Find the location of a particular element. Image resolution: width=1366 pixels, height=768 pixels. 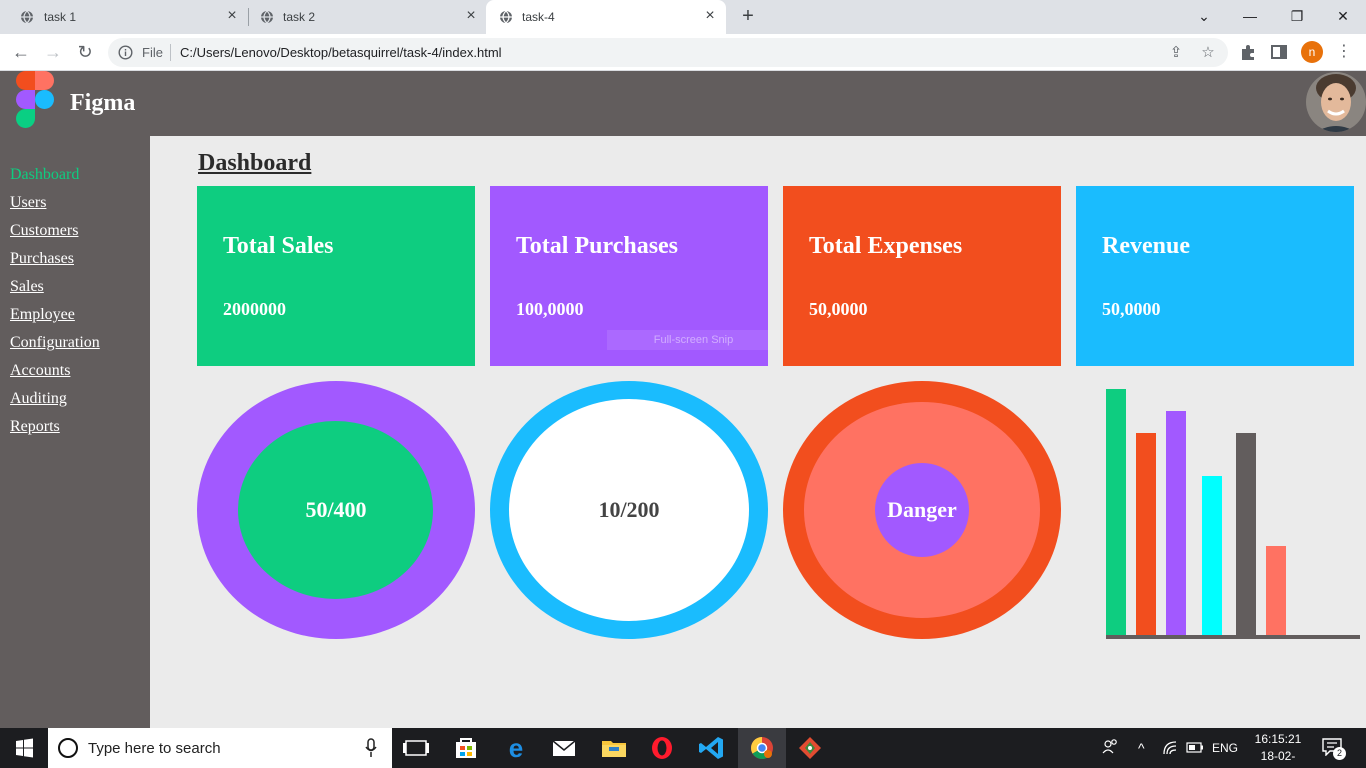

user-photo is located at coordinates (1336, 102).